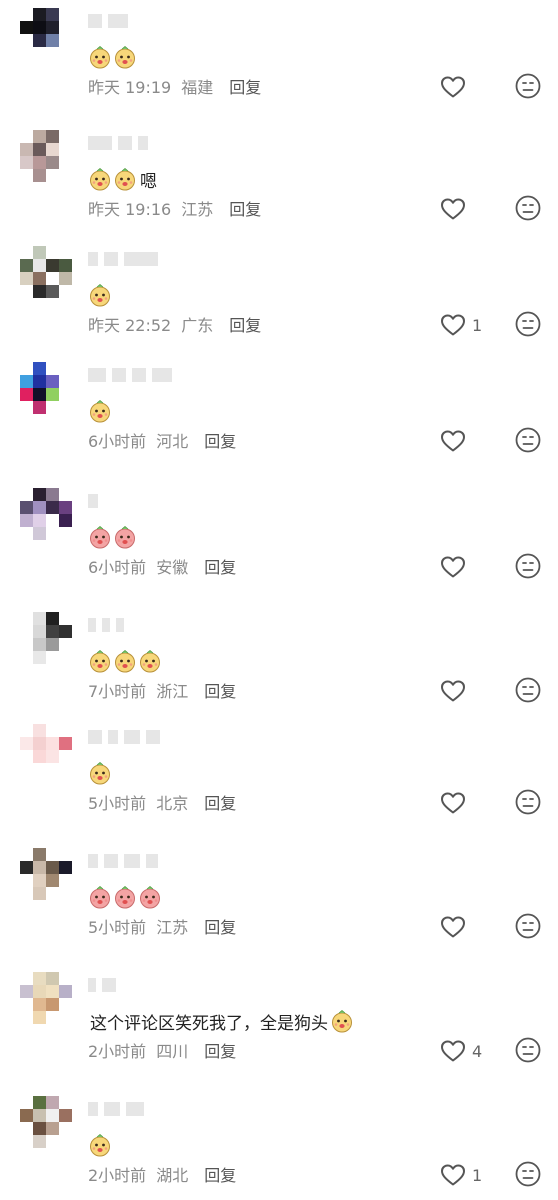 The width and height of the screenshot is (558, 1200). I want to click on comment-meta: 5小时前 北京 回复, so click(162, 802).